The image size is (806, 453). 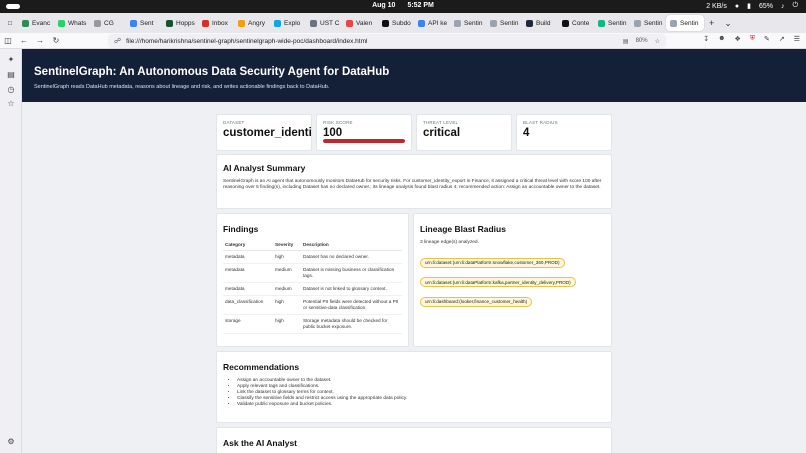 What do you see at coordinates (432, 23) in the screenshot?
I see `tab-12: API ke` at bounding box center [432, 23].